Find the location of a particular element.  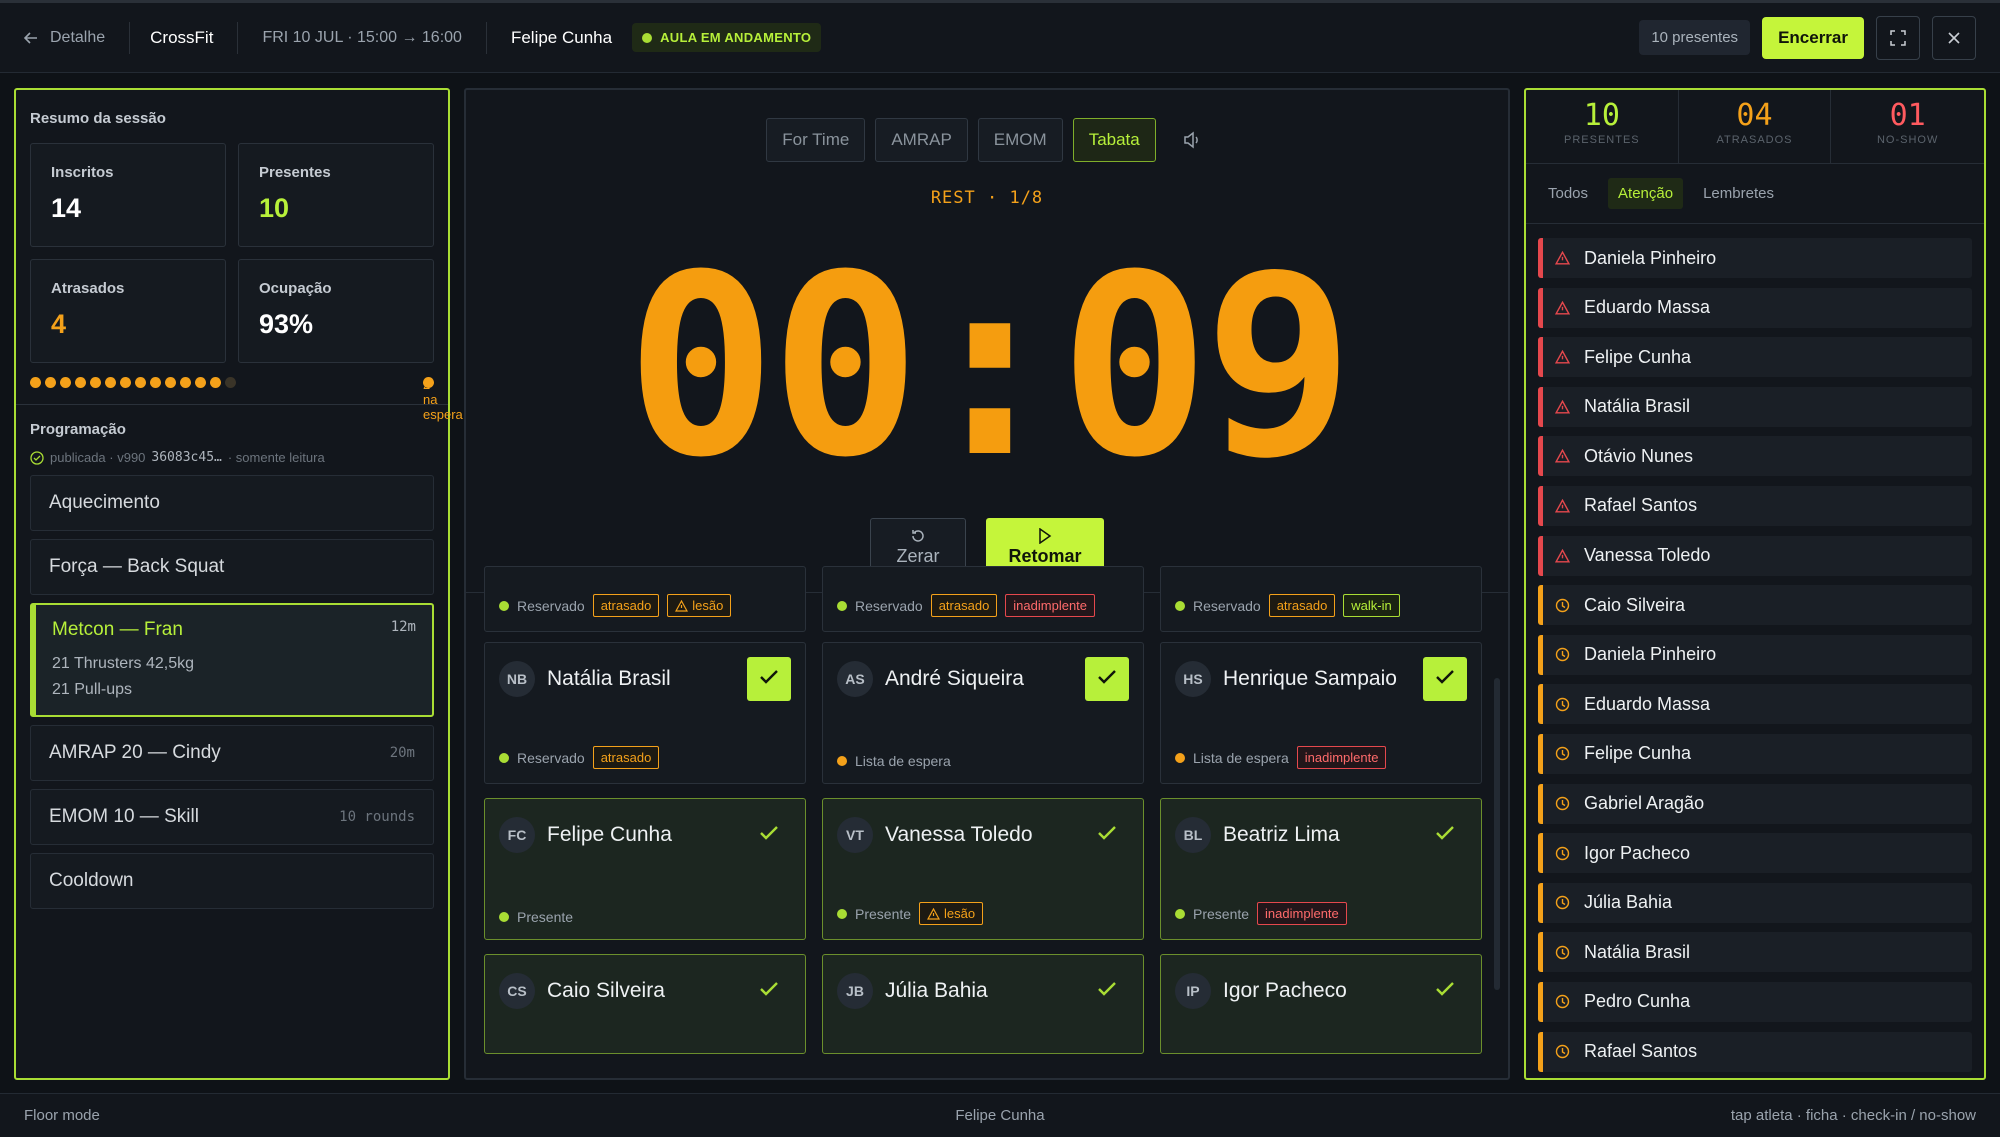

athlete-card-partial: Reservado atrasado lesão is located at coordinates (645, 599).